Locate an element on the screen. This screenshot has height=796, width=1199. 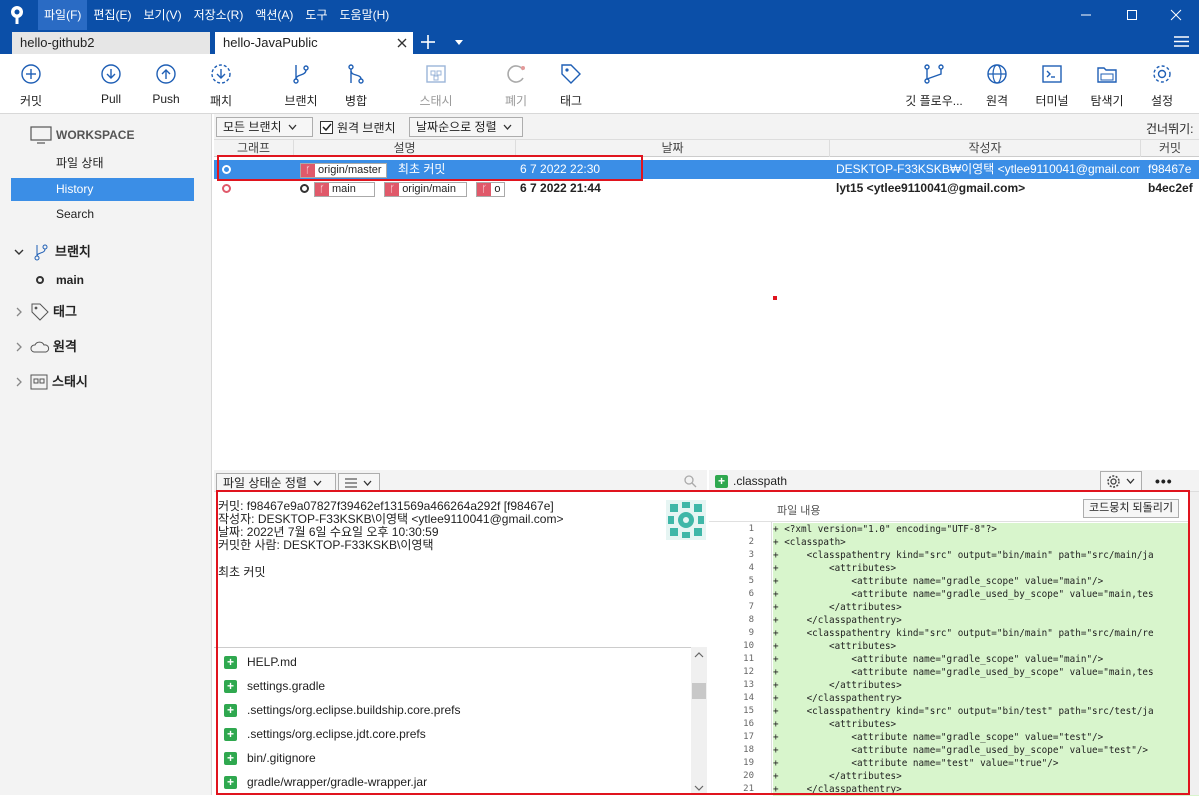
remotes-label: 원격 is located at coordinates (65, 346).